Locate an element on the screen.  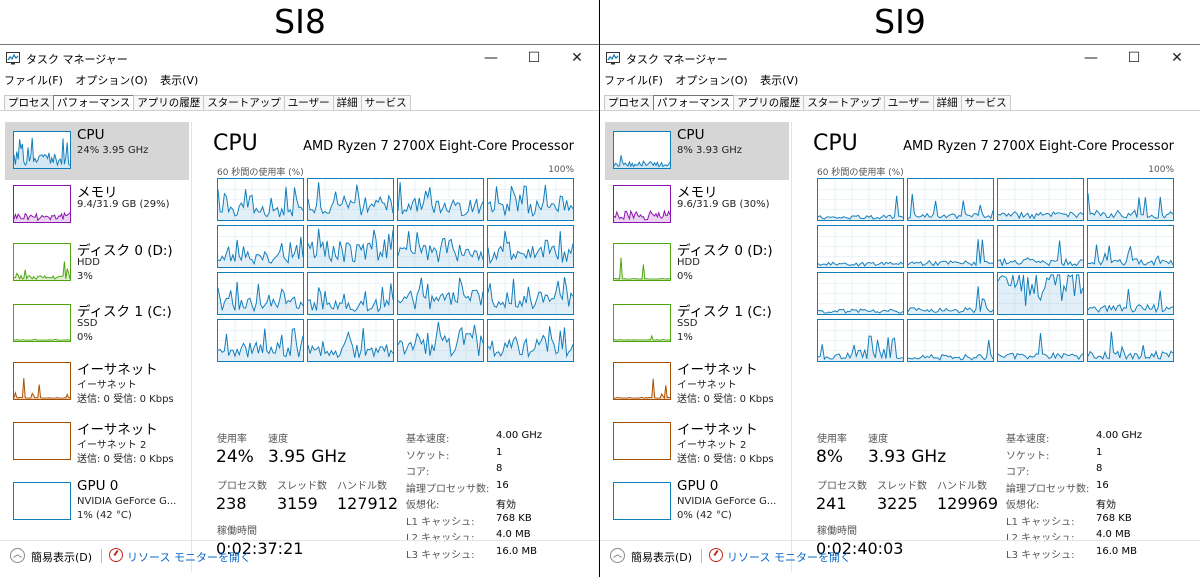
spec-value: 768 KB is located at coordinates (1114, 518).